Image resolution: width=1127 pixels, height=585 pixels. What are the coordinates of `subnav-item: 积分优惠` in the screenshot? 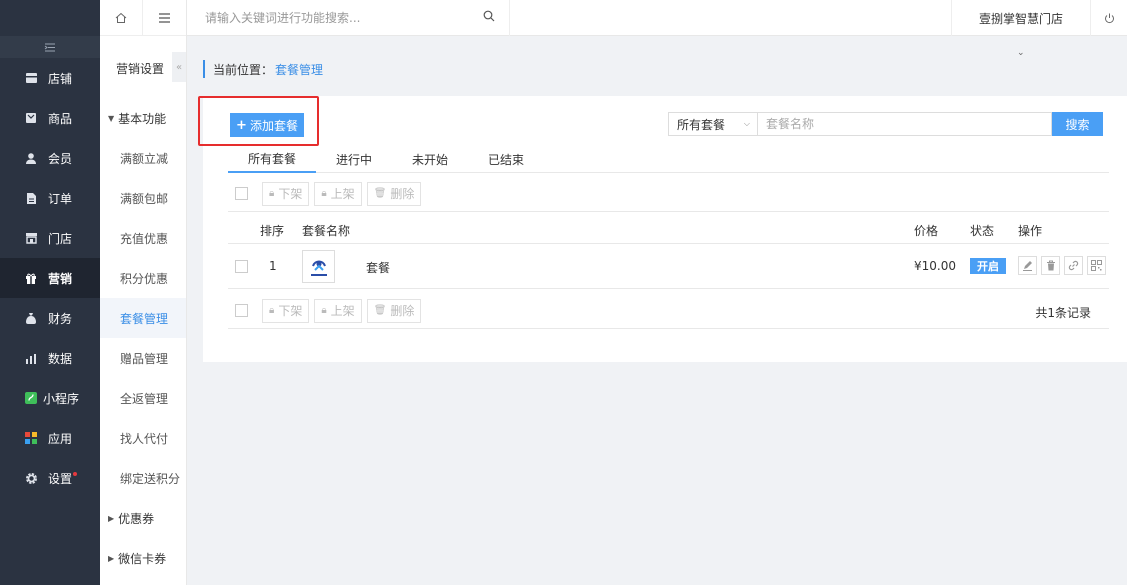 It's located at (143, 278).